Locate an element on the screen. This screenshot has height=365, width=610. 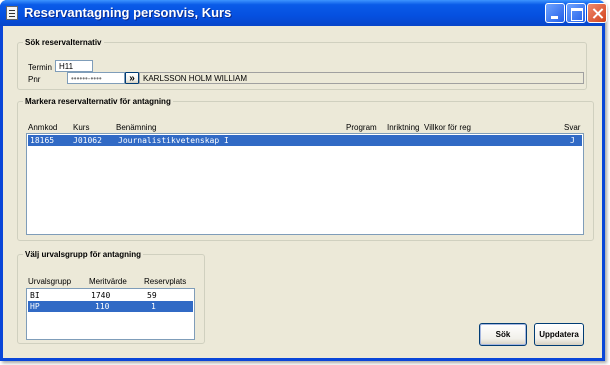
window-title: Reservantagning personvis, Kurs is located at coordinates (128, 12).